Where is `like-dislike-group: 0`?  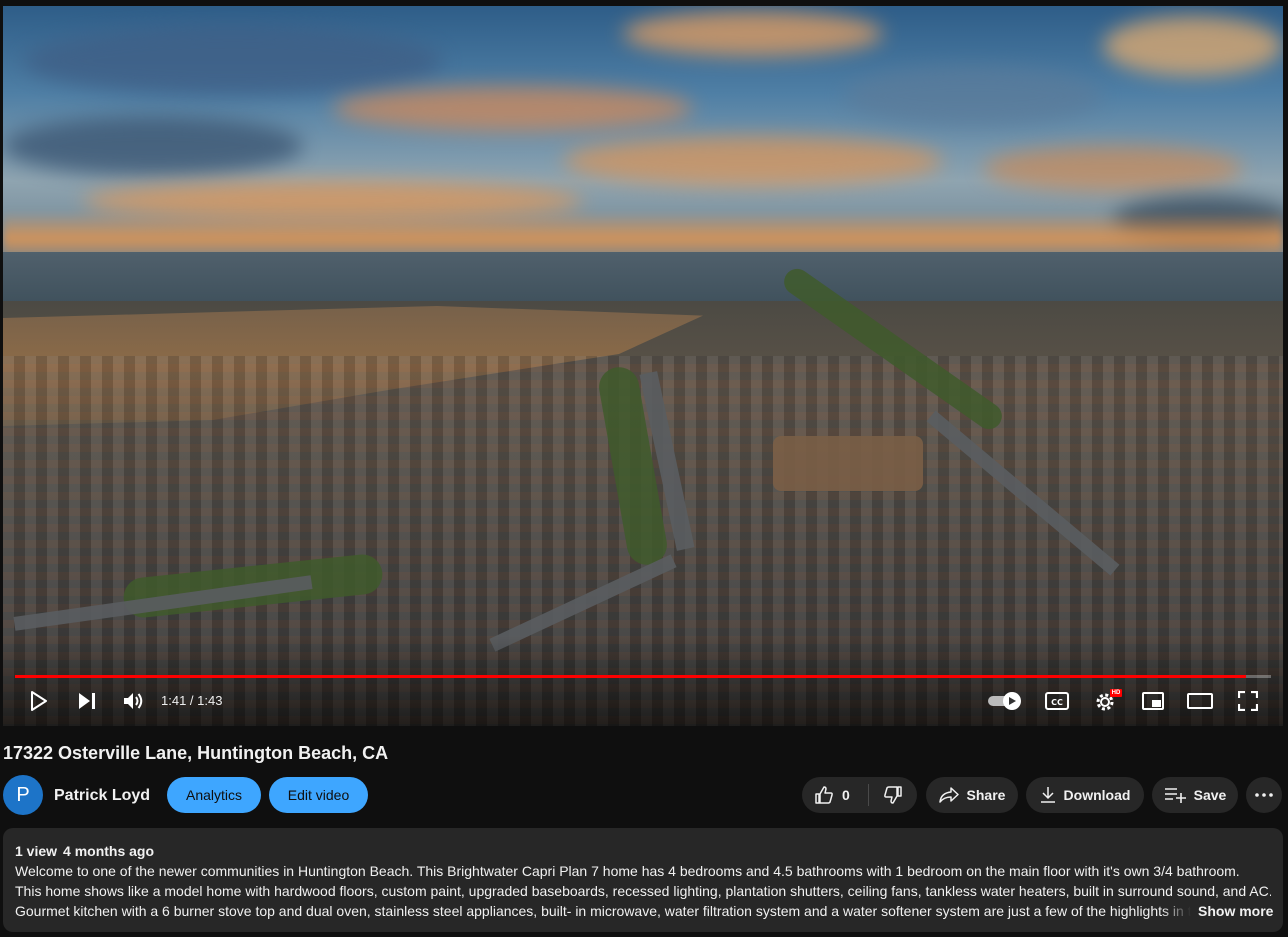
like-dislike-group: 0 is located at coordinates (859, 795).